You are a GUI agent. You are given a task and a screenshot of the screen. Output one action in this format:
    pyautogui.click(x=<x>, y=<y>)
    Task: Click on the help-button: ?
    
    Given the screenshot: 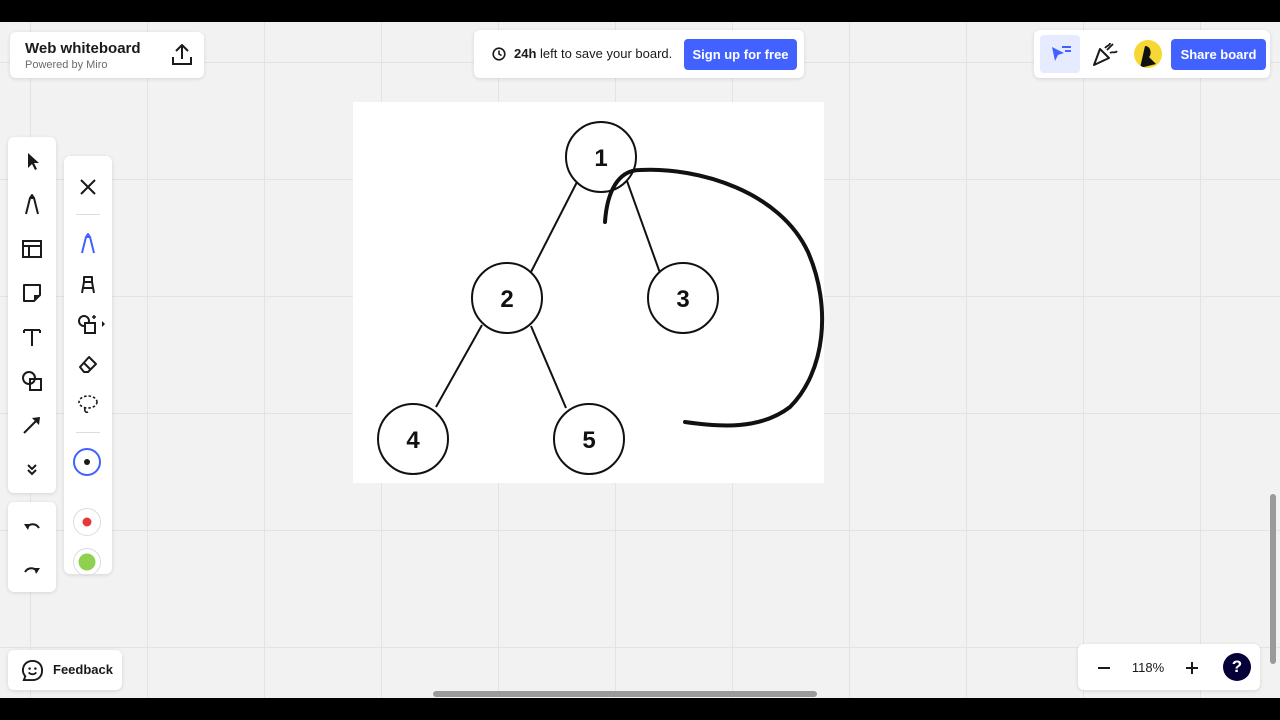 What is the action you would take?
    pyautogui.click(x=1237, y=667)
    